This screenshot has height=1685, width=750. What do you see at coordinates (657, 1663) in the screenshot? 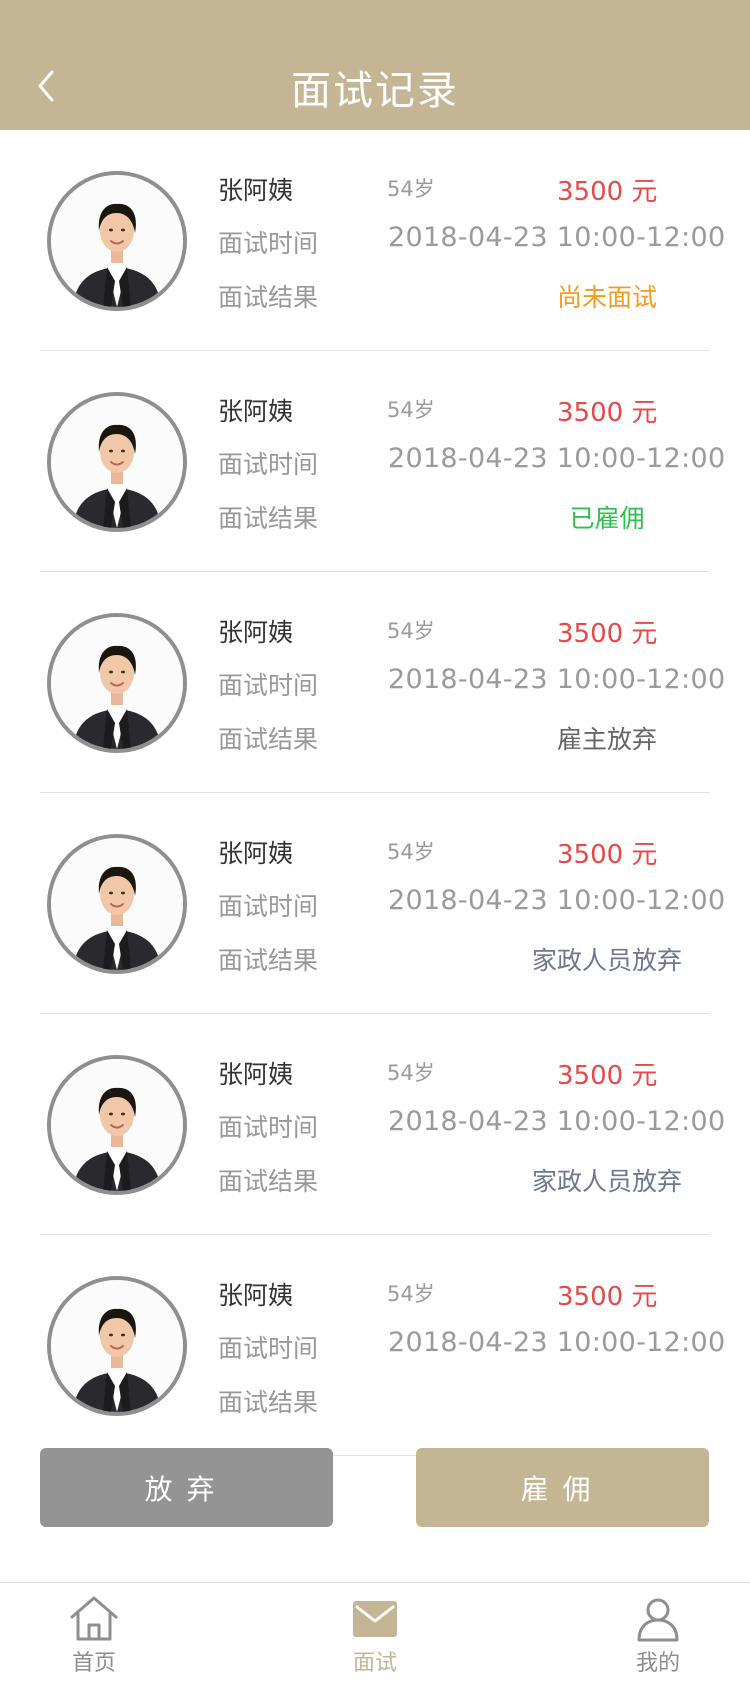
I see `tab-mine-label: 我的` at bounding box center [657, 1663].